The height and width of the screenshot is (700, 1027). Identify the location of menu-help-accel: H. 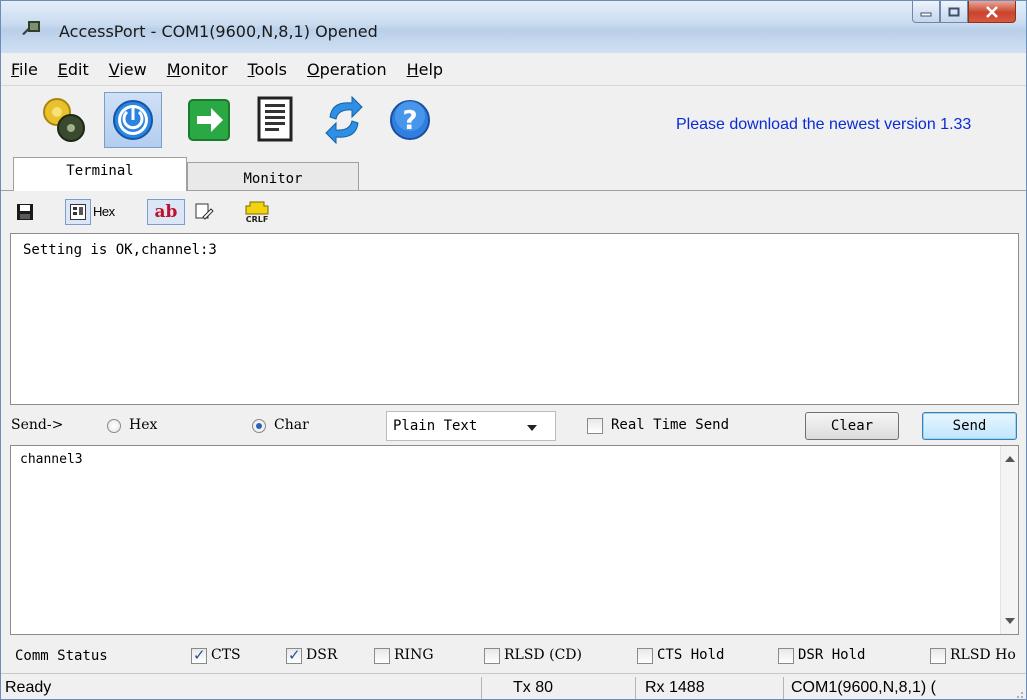
(412, 69).